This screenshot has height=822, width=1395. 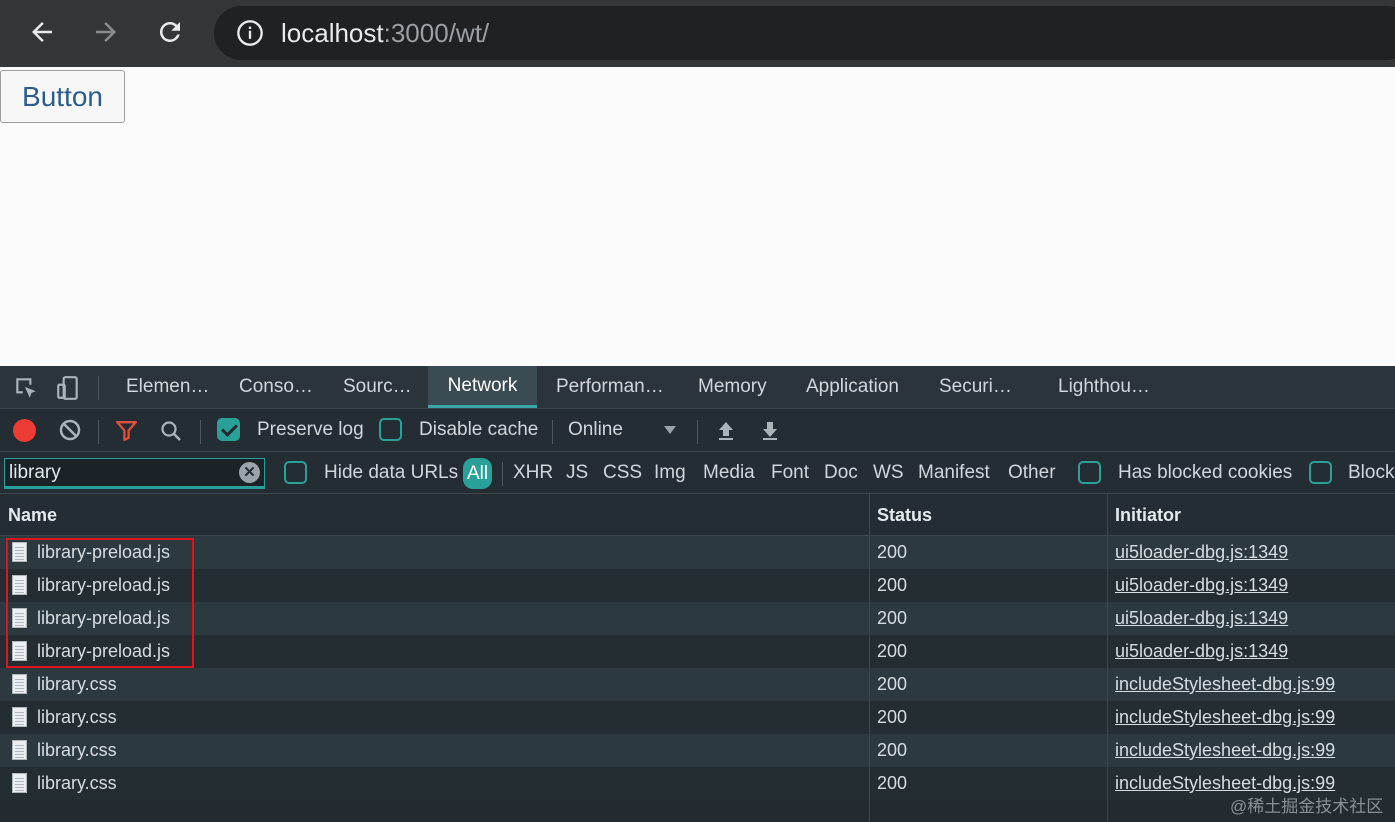 I want to click on inspect-element-icon, so click(x=26, y=388).